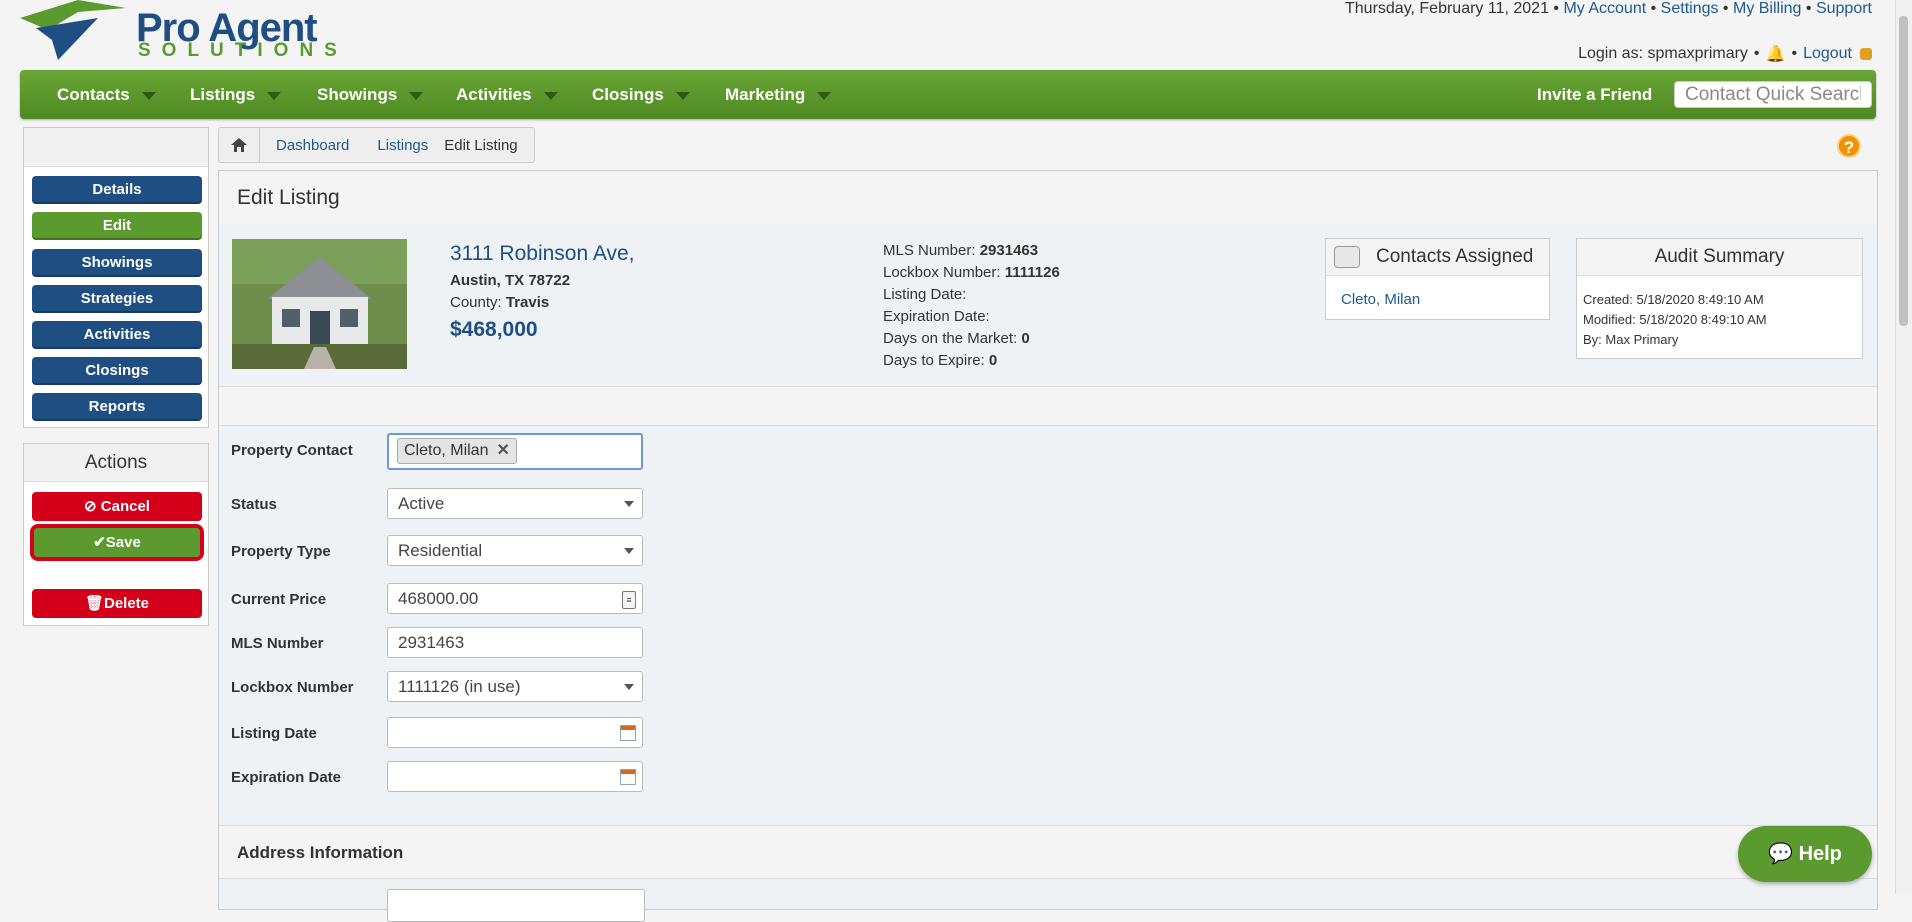 The height and width of the screenshot is (922, 1912). I want to click on help-chat-button: 💬 Help, so click(1805, 854).